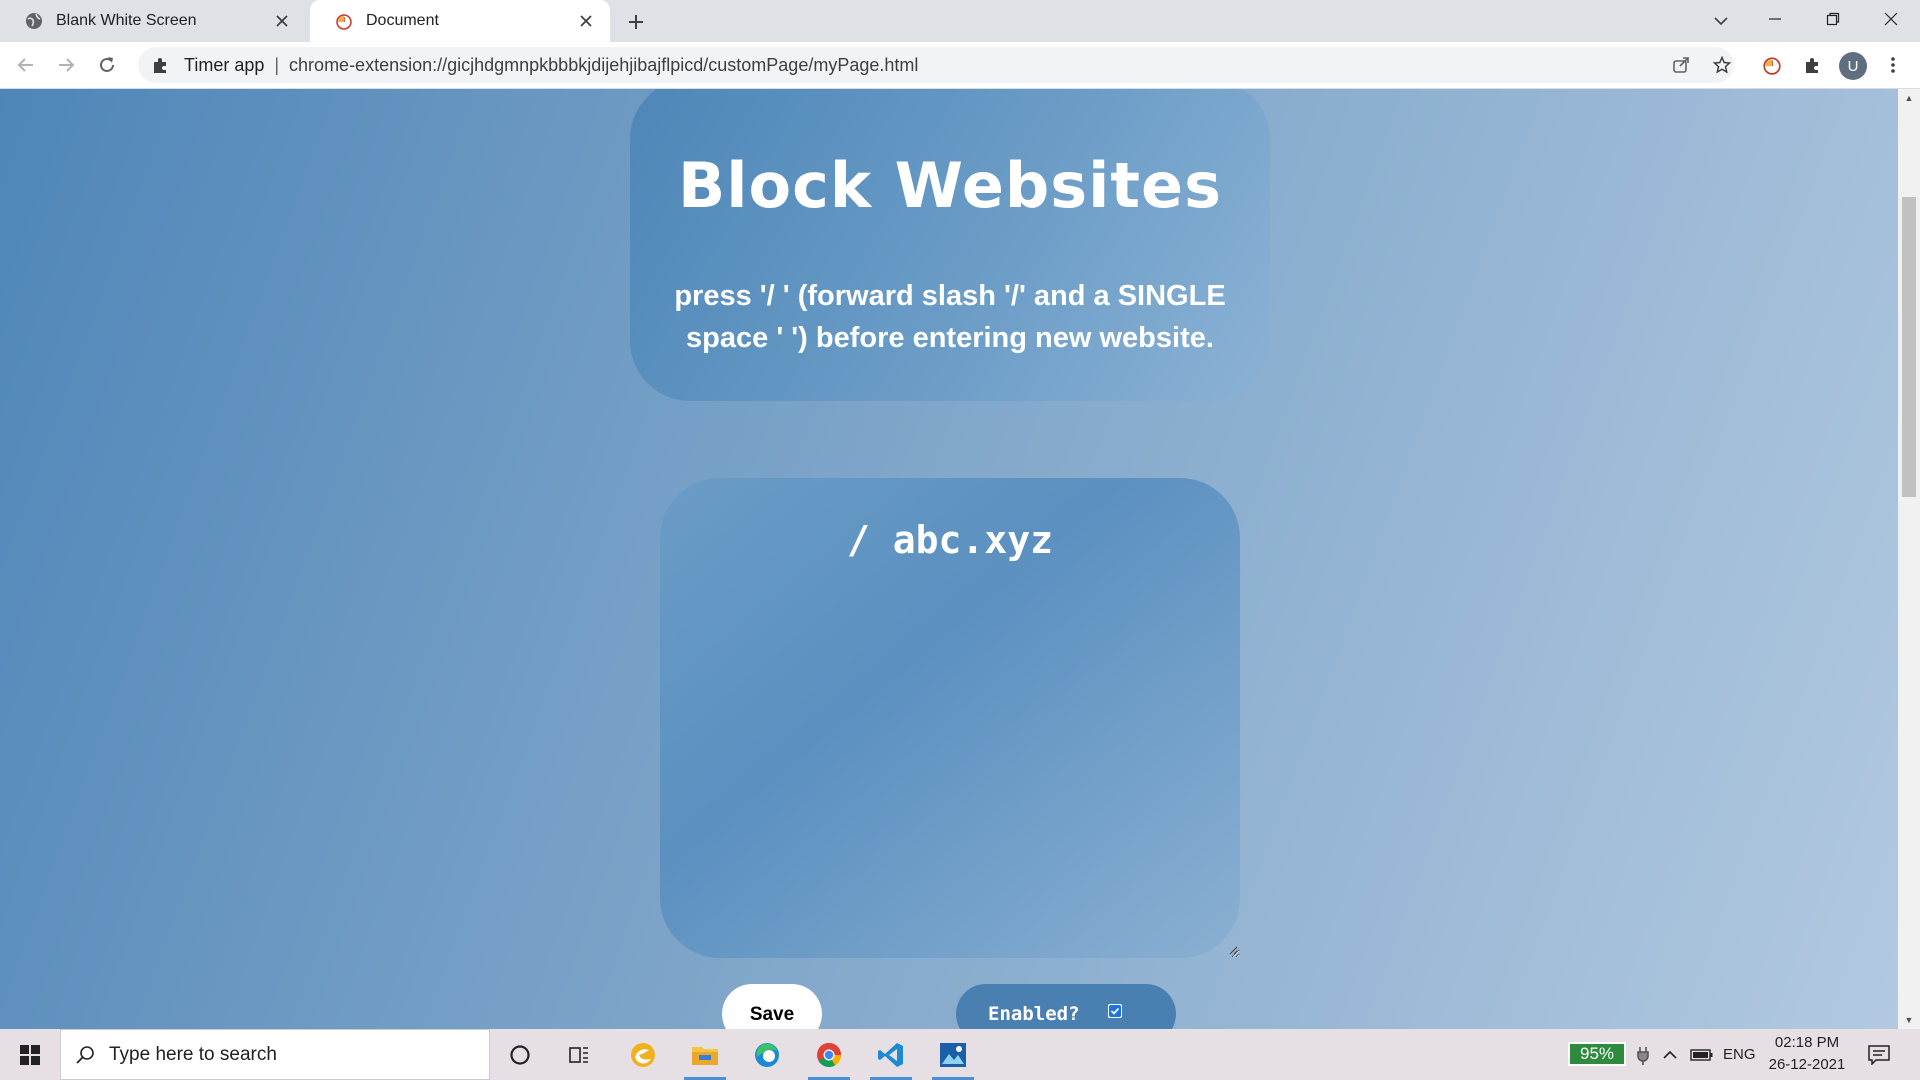  Describe the element at coordinates (1702, 1054) in the screenshot. I see `battery-icon` at that location.